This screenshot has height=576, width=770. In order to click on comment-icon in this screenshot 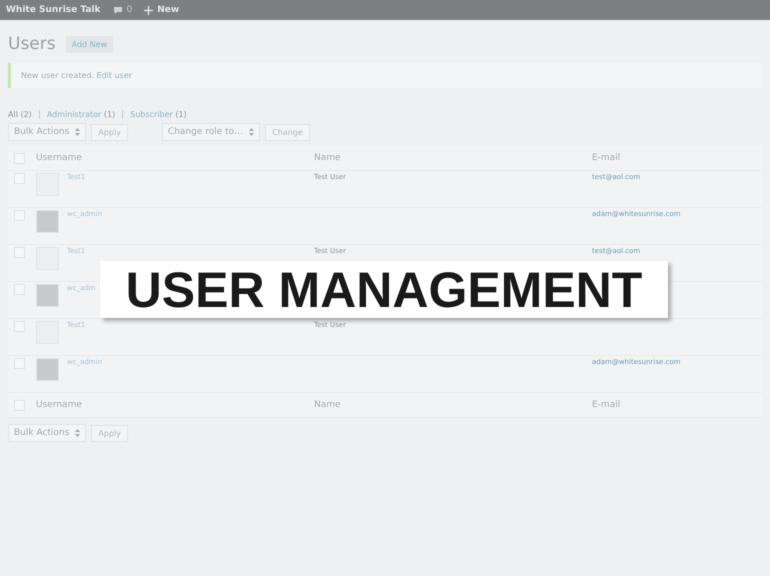, I will do `click(117, 10)`.